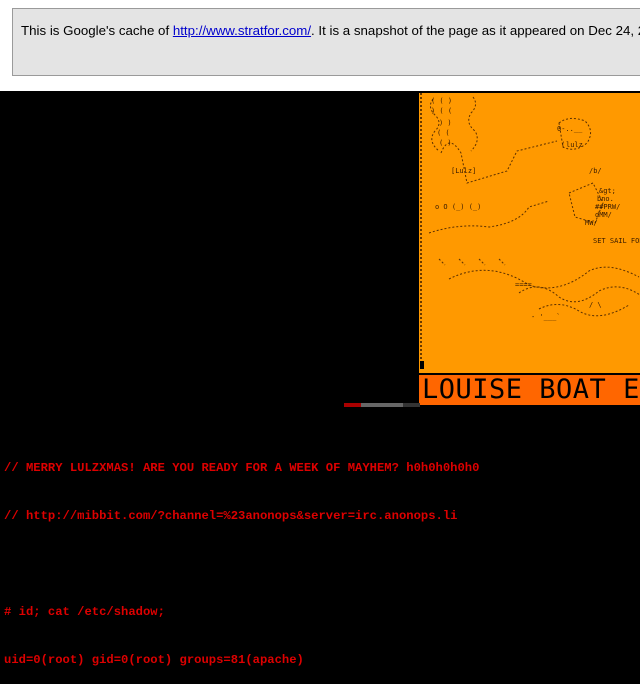 The height and width of the screenshot is (684, 640). I want to click on svg-text: 0-..__, so click(570, 129).